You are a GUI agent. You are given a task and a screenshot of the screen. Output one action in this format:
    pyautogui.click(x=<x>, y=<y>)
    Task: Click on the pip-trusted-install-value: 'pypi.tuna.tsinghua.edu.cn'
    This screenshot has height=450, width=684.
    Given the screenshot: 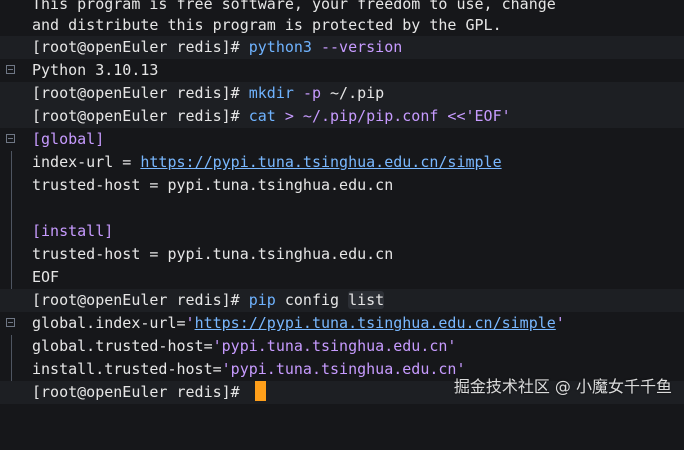 What is the action you would take?
    pyautogui.click(x=343, y=369)
    